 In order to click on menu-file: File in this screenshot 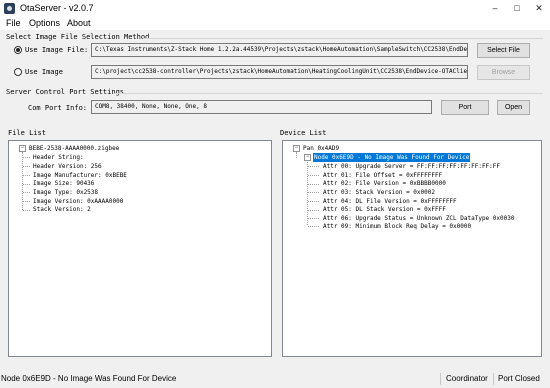, I will do `click(13, 23)`.